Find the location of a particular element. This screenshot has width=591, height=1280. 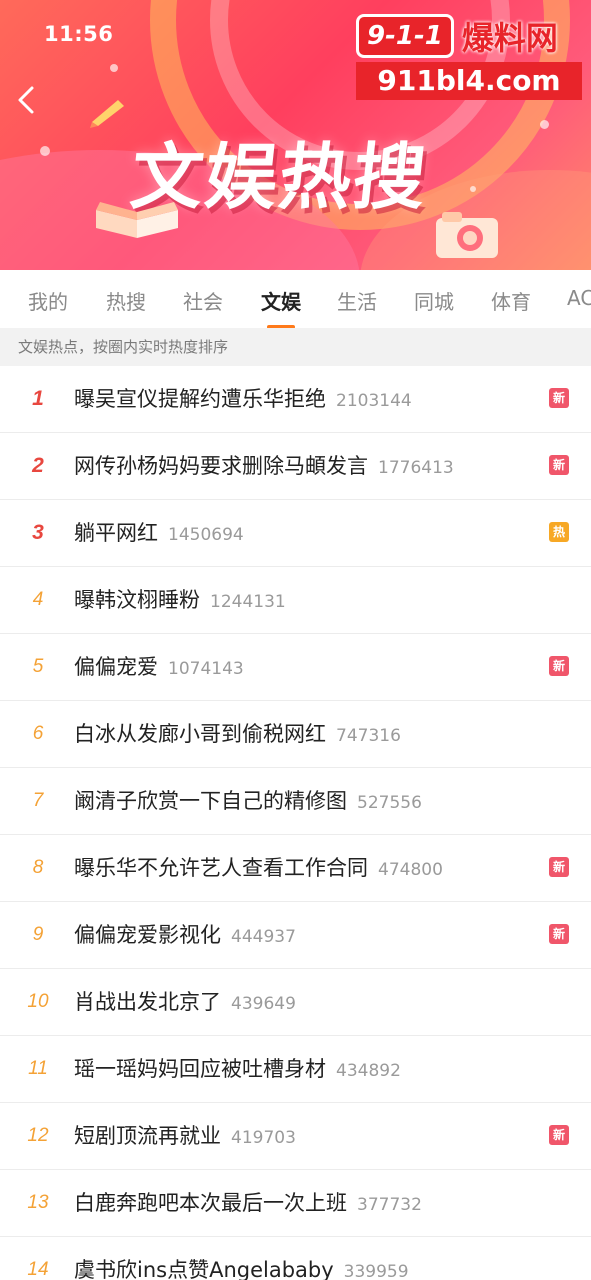

topic: 瑶一瑶妈妈回应被吐槽身材 434892 is located at coordinates (237, 1069).